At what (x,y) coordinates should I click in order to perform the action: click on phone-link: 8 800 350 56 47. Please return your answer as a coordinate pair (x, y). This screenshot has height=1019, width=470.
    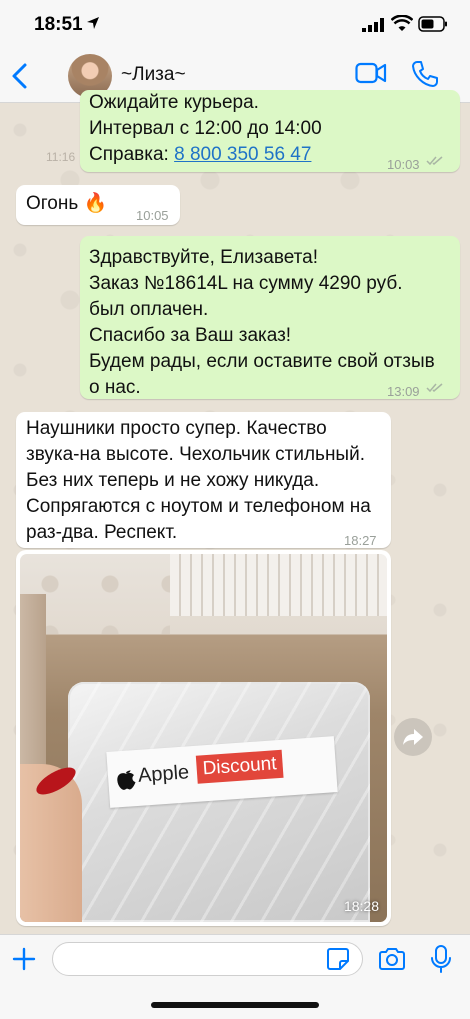
    Looking at the image, I should click on (242, 154).